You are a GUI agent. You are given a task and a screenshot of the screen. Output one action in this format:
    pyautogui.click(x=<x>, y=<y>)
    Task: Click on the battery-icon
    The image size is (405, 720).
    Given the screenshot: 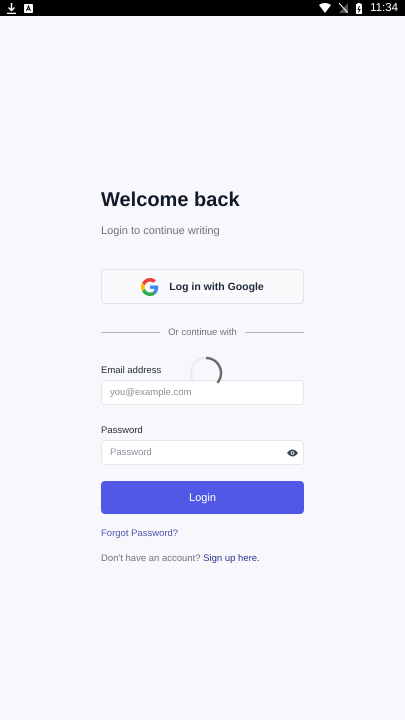 What is the action you would take?
    pyautogui.click(x=359, y=8)
    